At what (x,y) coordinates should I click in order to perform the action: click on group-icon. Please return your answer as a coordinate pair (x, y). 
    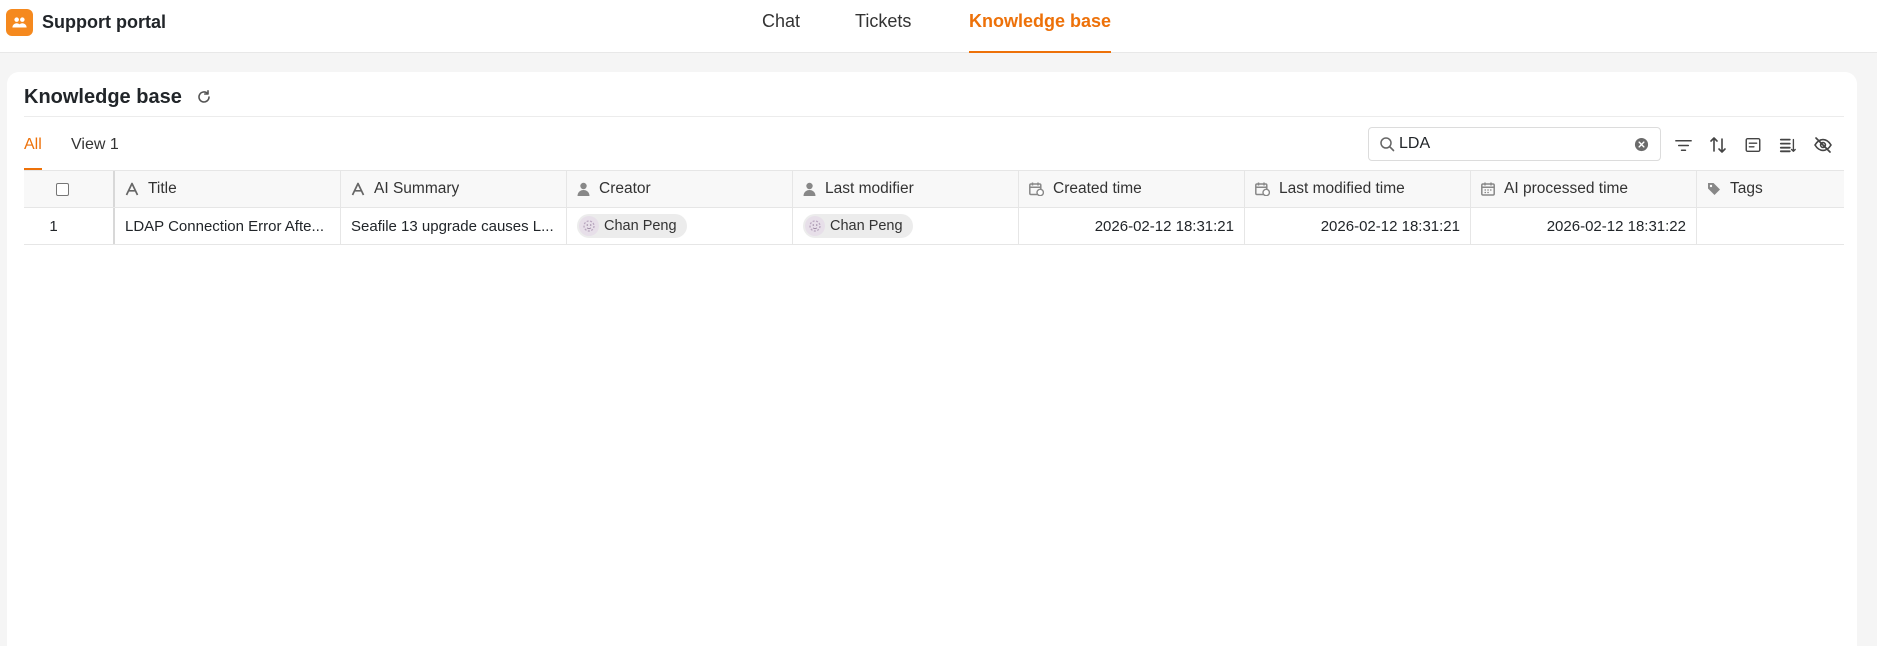
    Looking at the image, I should click on (1753, 145).